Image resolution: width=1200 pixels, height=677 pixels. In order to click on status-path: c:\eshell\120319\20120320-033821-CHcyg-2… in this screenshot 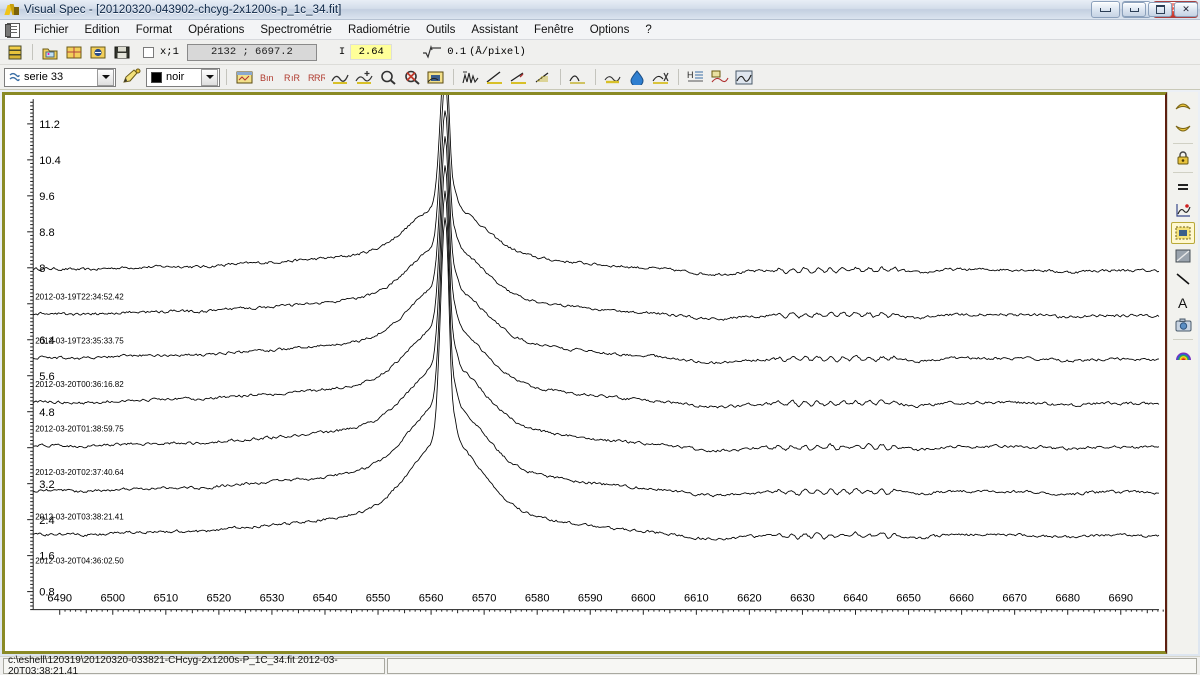, I will do `click(194, 666)`.